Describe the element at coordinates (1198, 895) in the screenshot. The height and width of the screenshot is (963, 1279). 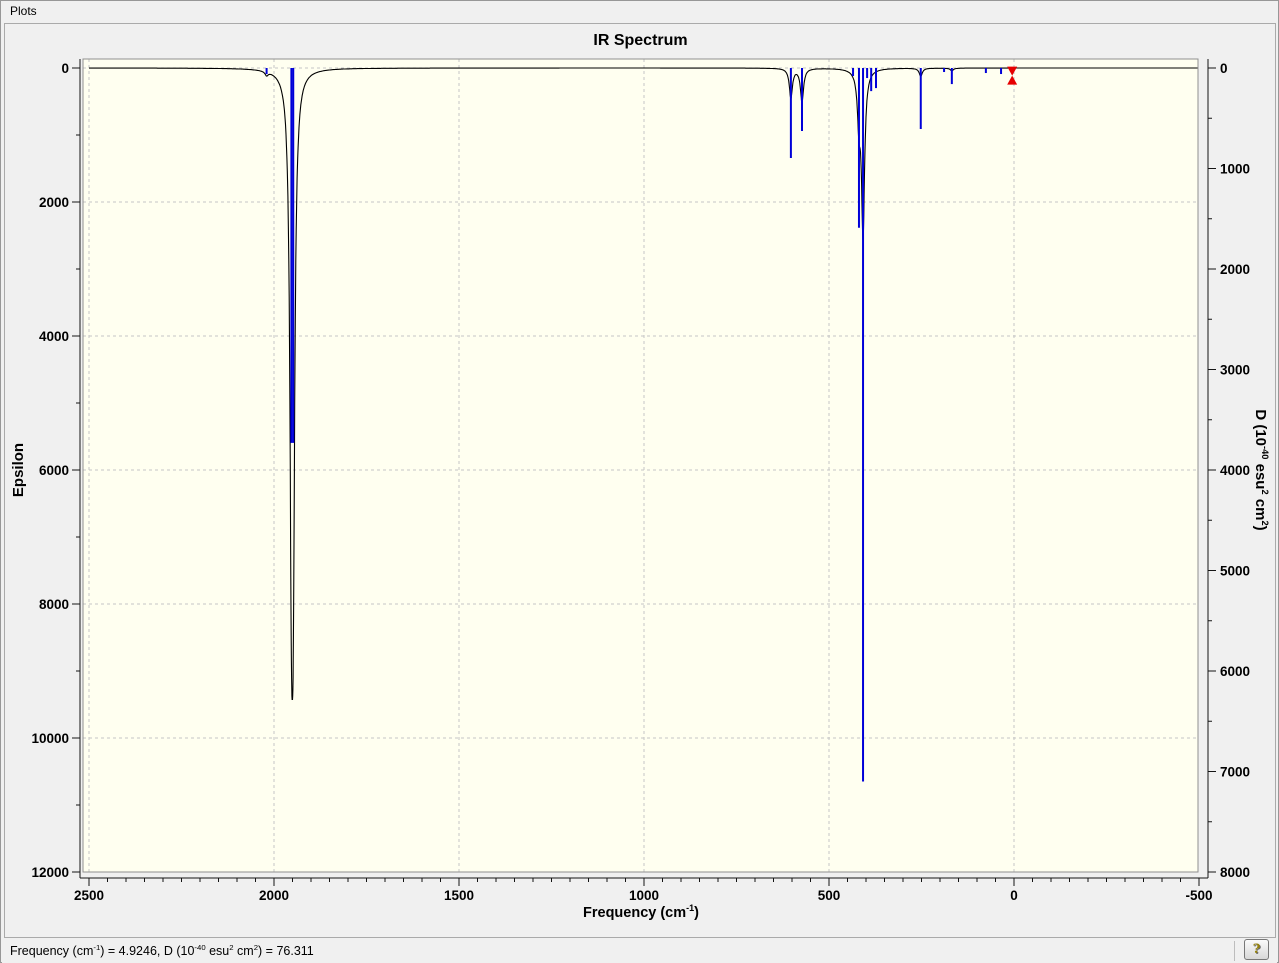
I see `tick-label: -500` at that location.